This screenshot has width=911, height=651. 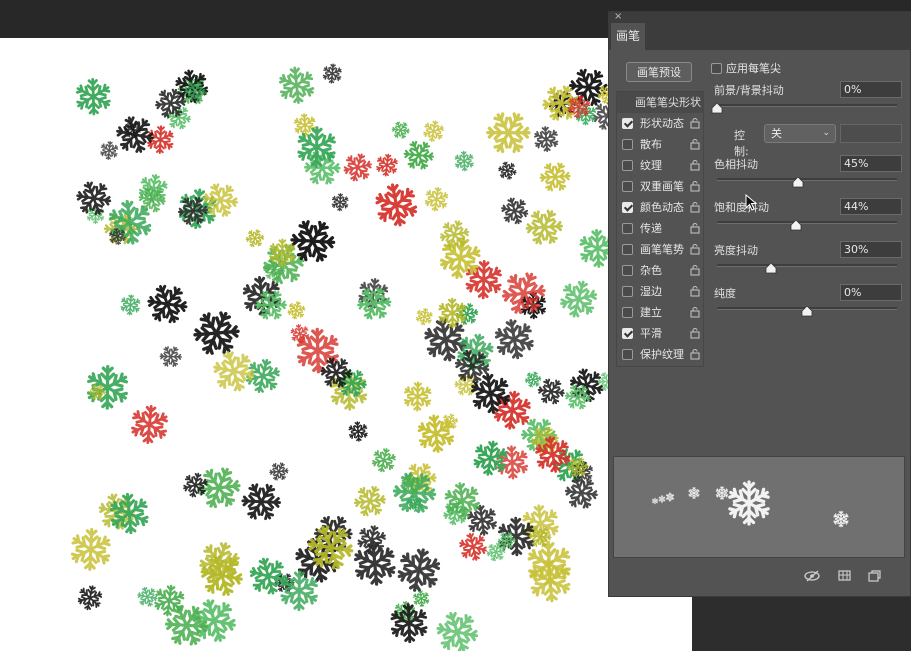 I want to click on brightness-jitter-field: 30%, so click(x=871, y=249).